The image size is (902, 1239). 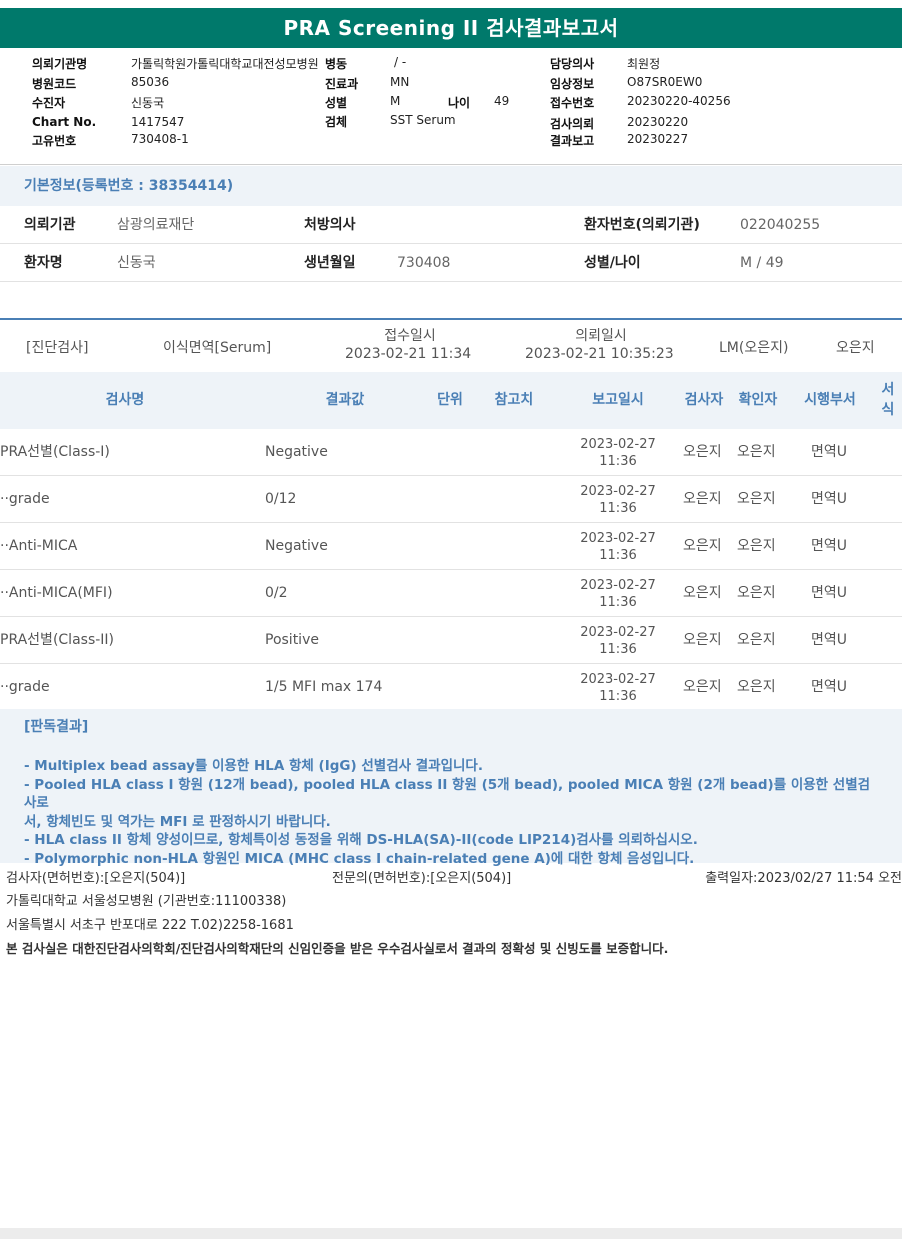 I want to click on col-department: 시행부서, so click(x=830, y=400).